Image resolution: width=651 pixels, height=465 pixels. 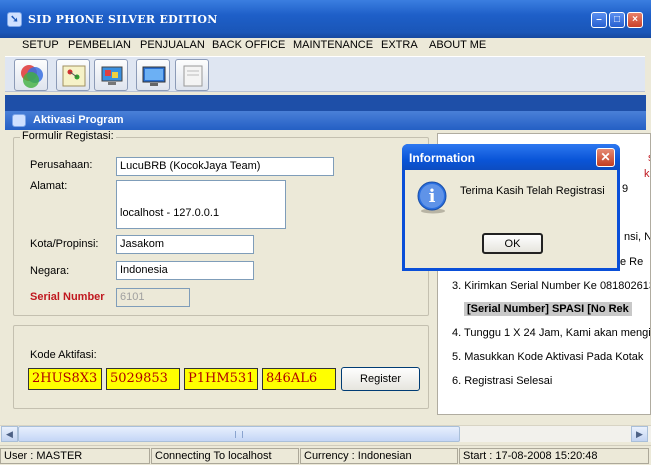 What do you see at coordinates (442, 158) in the screenshot?
I see `dialog-title: Information` at bounding box center [442, 158].